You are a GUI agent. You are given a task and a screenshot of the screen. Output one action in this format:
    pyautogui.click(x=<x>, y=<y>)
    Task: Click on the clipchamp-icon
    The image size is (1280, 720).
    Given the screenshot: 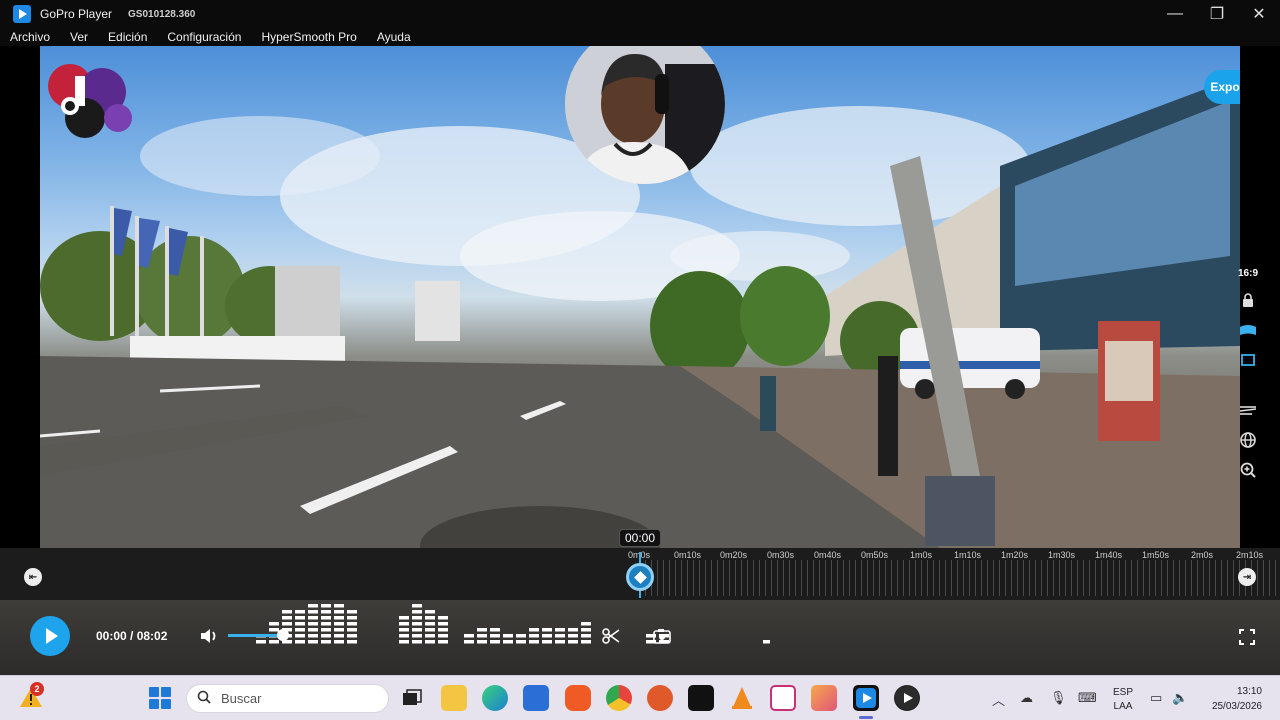 What is the action you would take?
    pyautogui.click(x=824, y=698)
    